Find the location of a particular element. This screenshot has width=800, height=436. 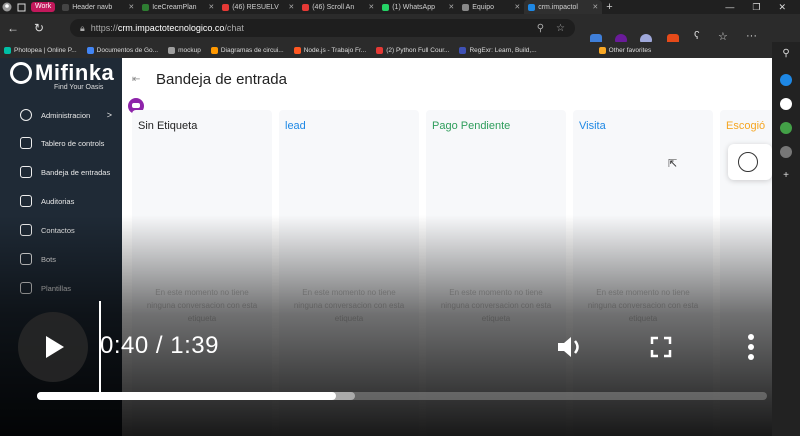

minimize-icon: — is located at coordinates (729, 7).